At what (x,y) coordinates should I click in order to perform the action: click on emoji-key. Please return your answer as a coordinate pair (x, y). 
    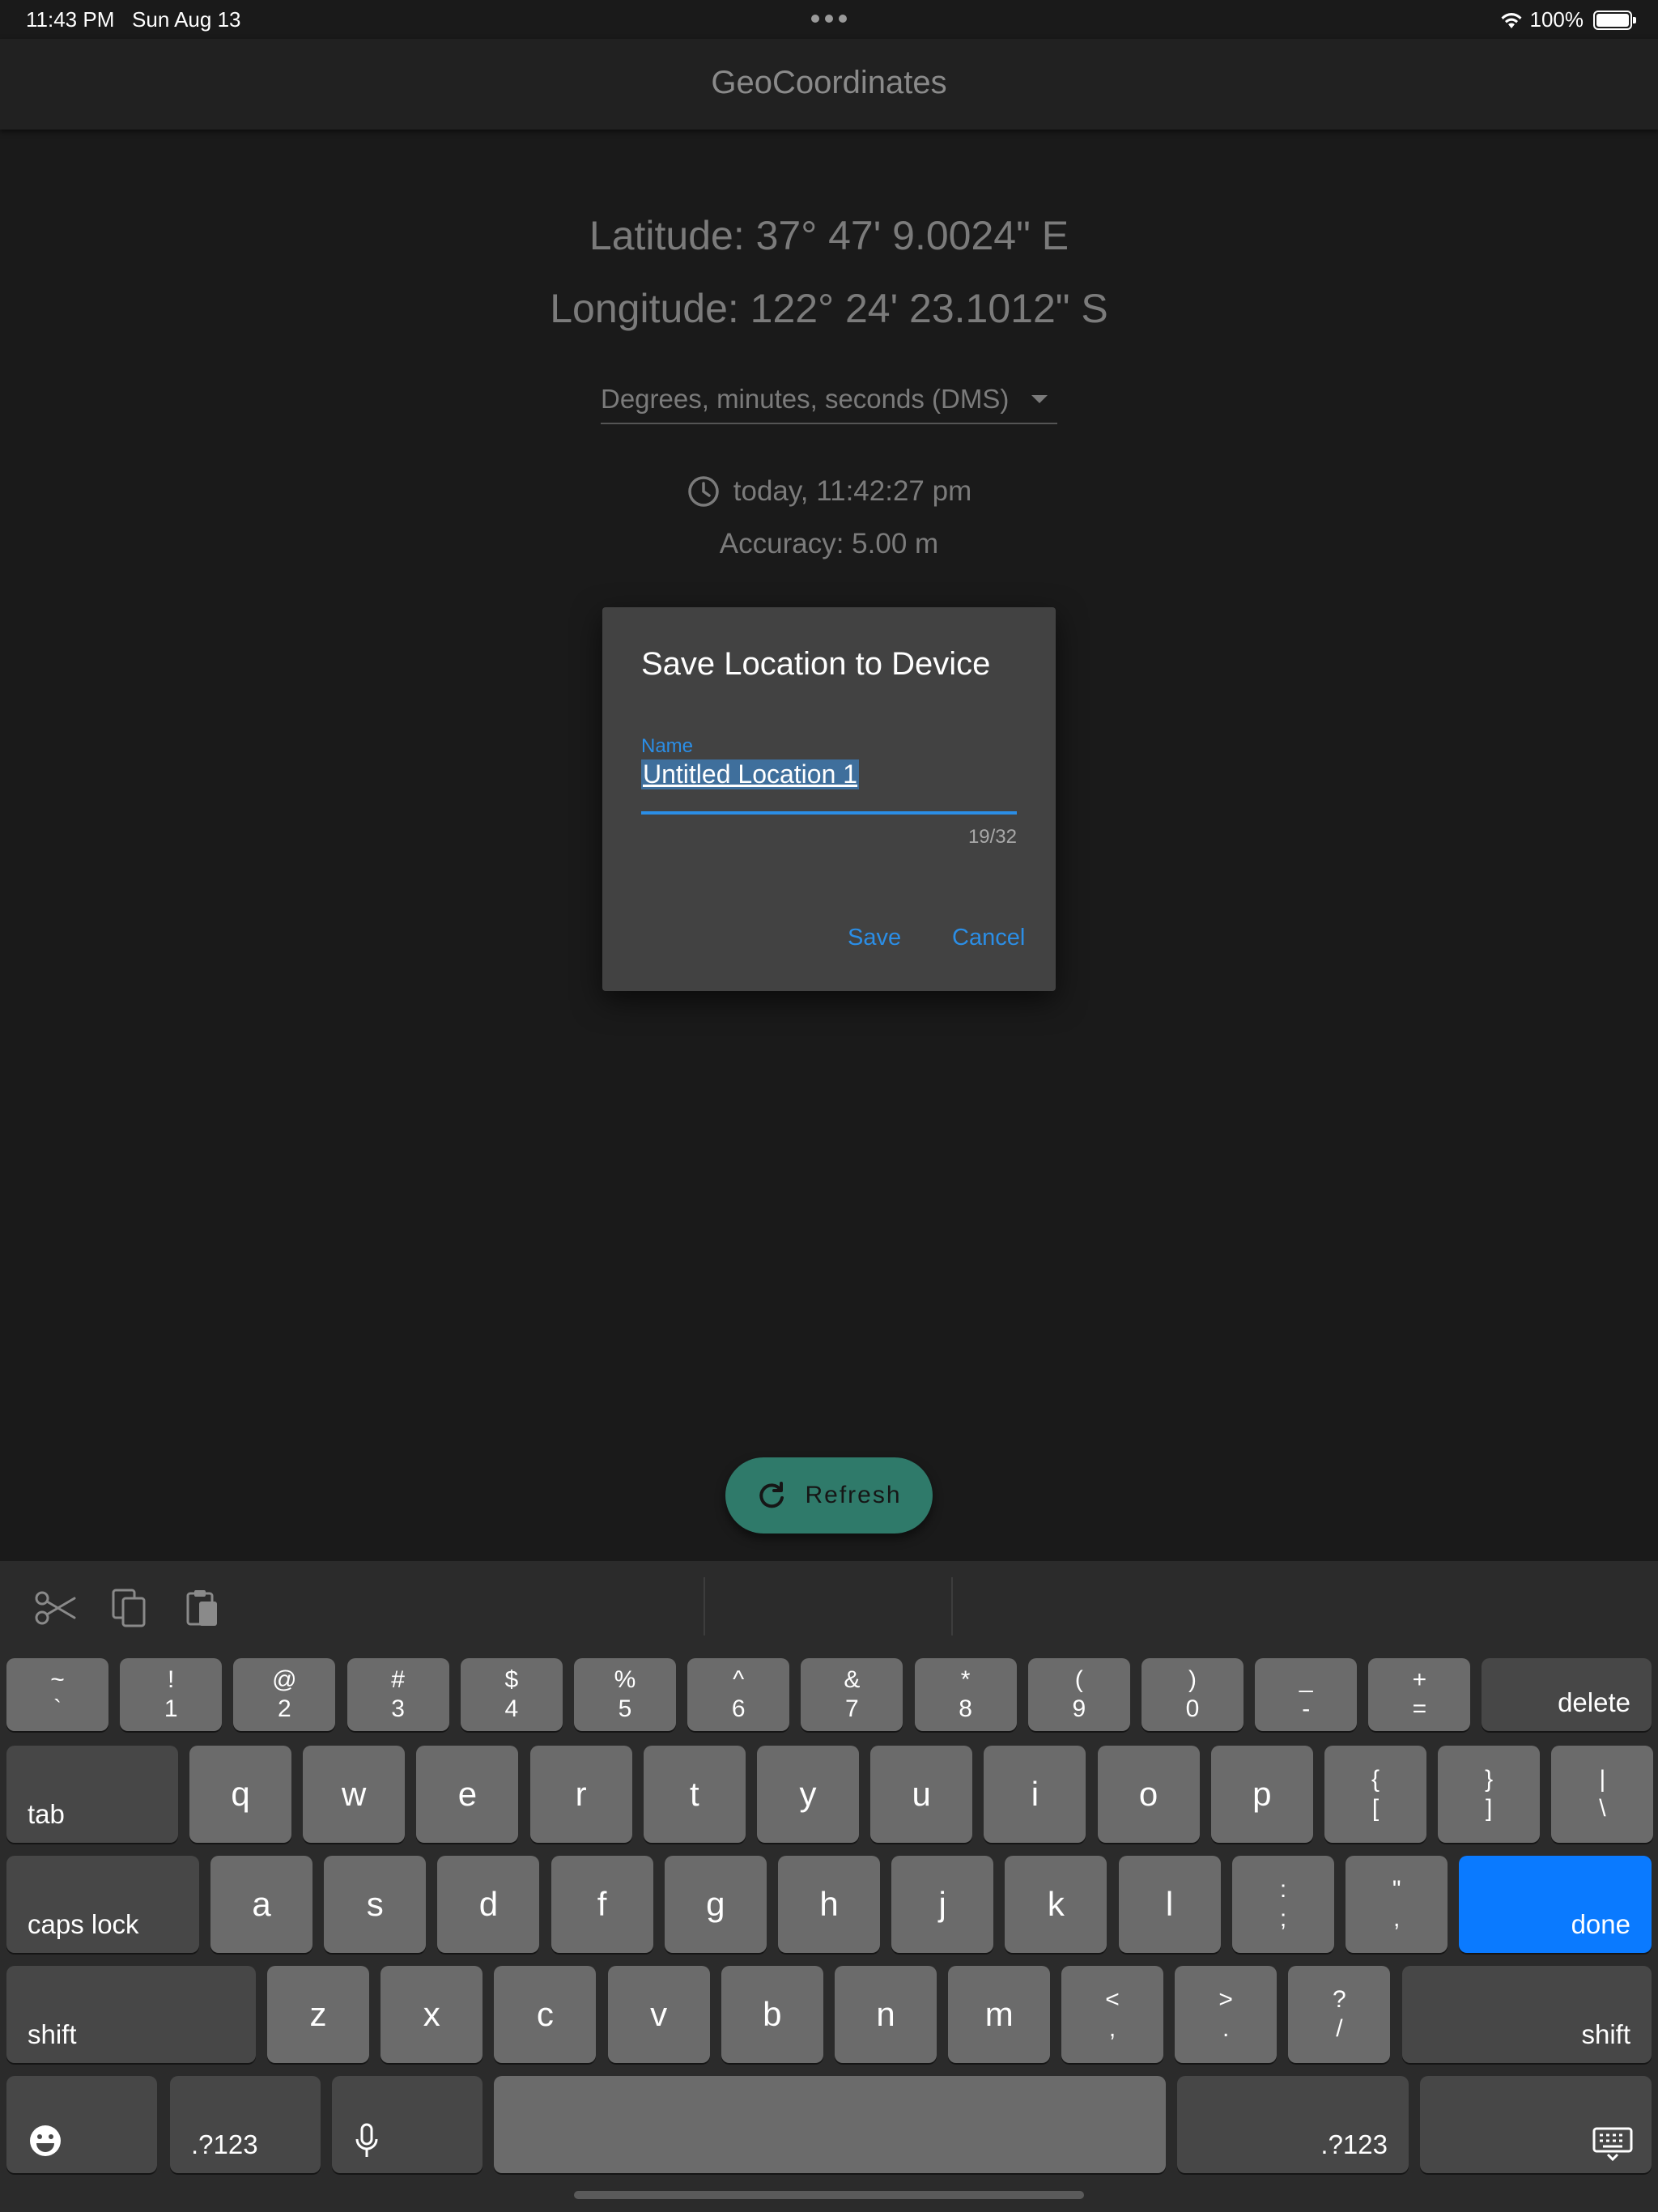
    Looking at the image, I should click on (81, 2125).